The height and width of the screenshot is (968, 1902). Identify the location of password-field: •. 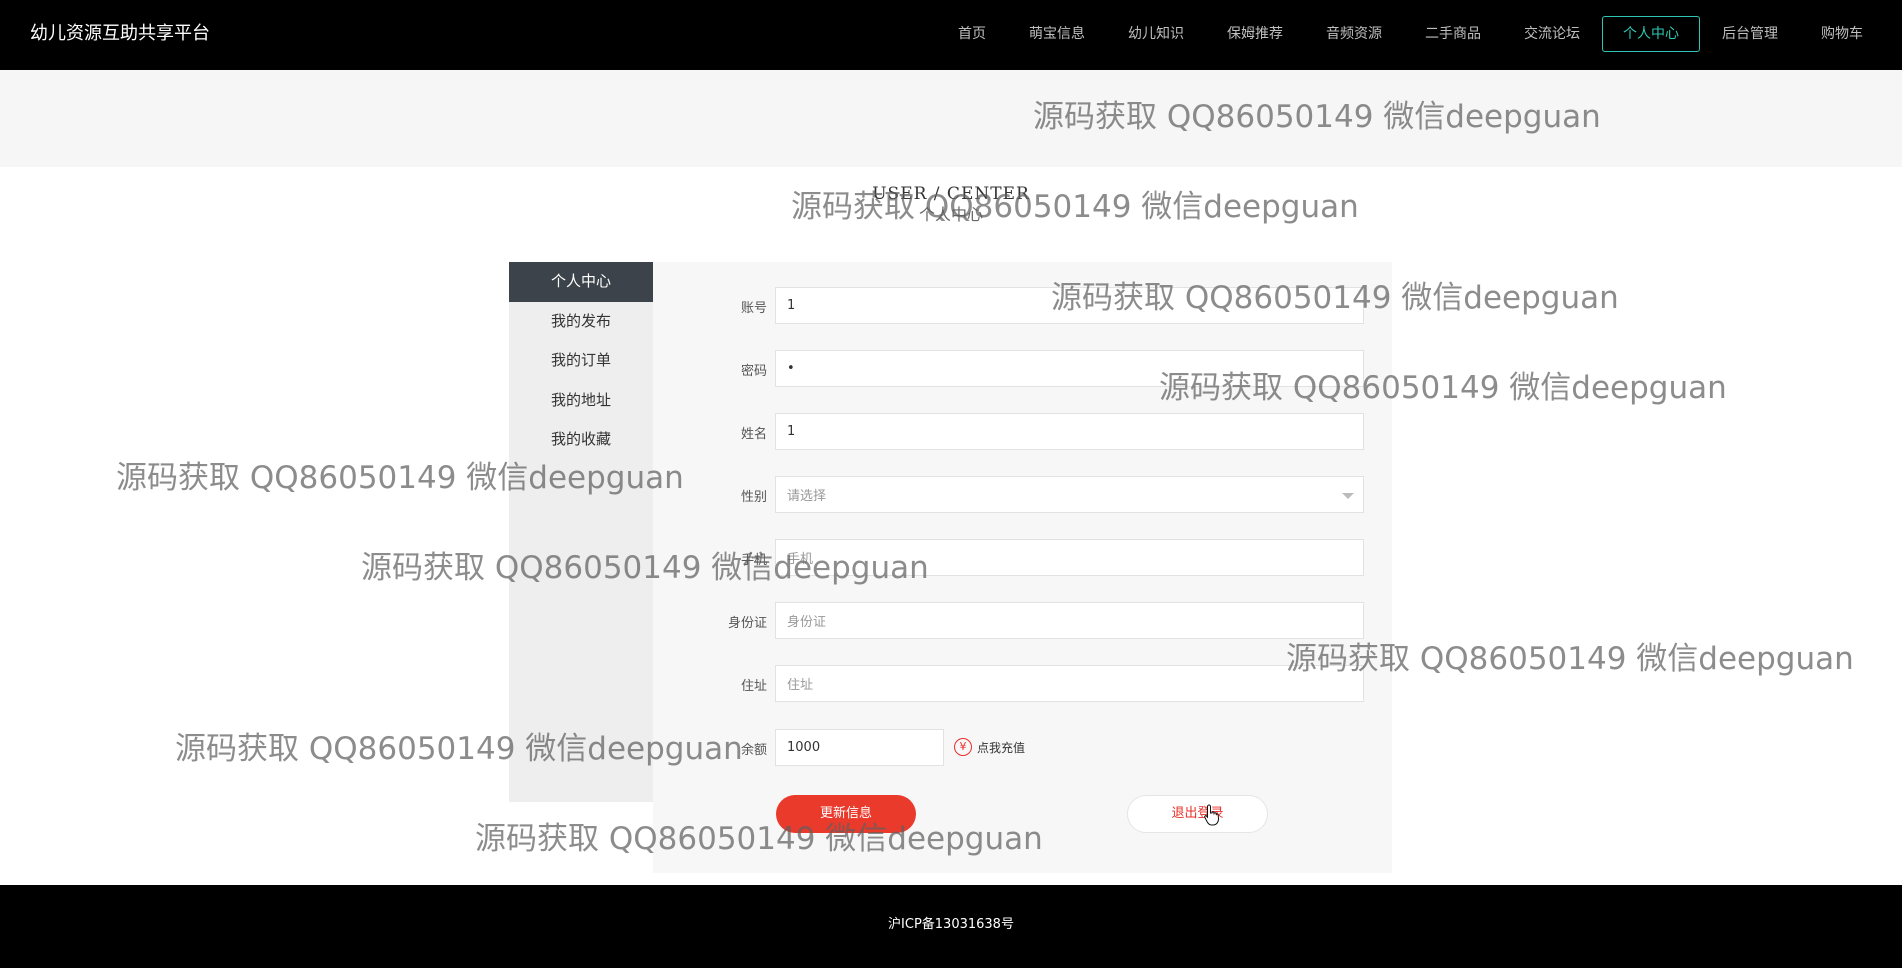
(1069, 368).